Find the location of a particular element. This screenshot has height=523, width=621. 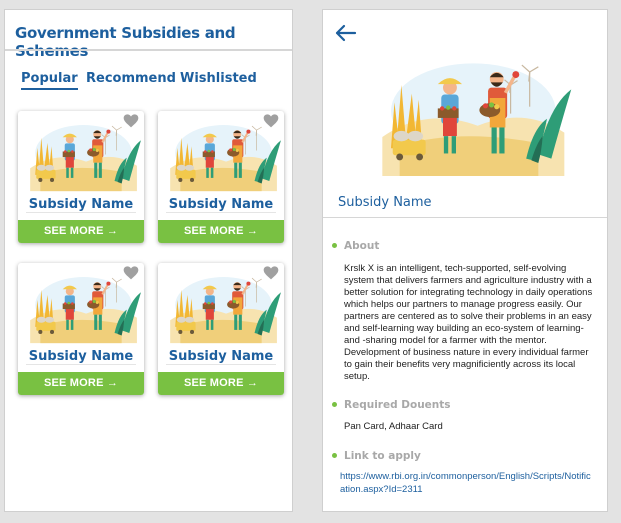

tab-recommend: Recommend is located at coordinates (131, 78).